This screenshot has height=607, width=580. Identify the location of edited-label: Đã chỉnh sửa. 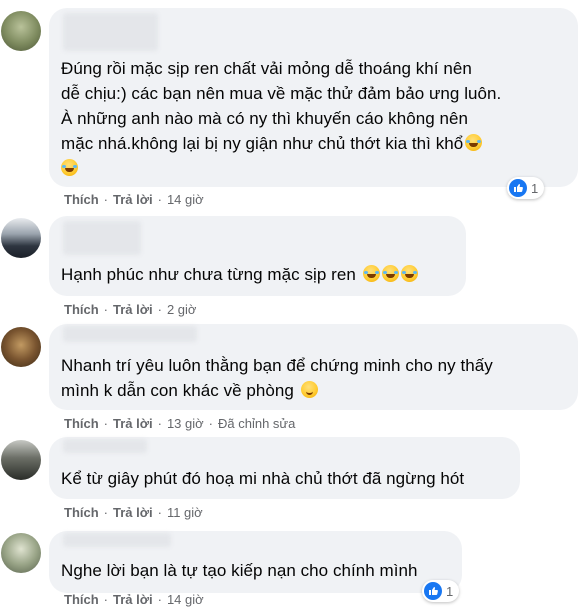
(257, 423).